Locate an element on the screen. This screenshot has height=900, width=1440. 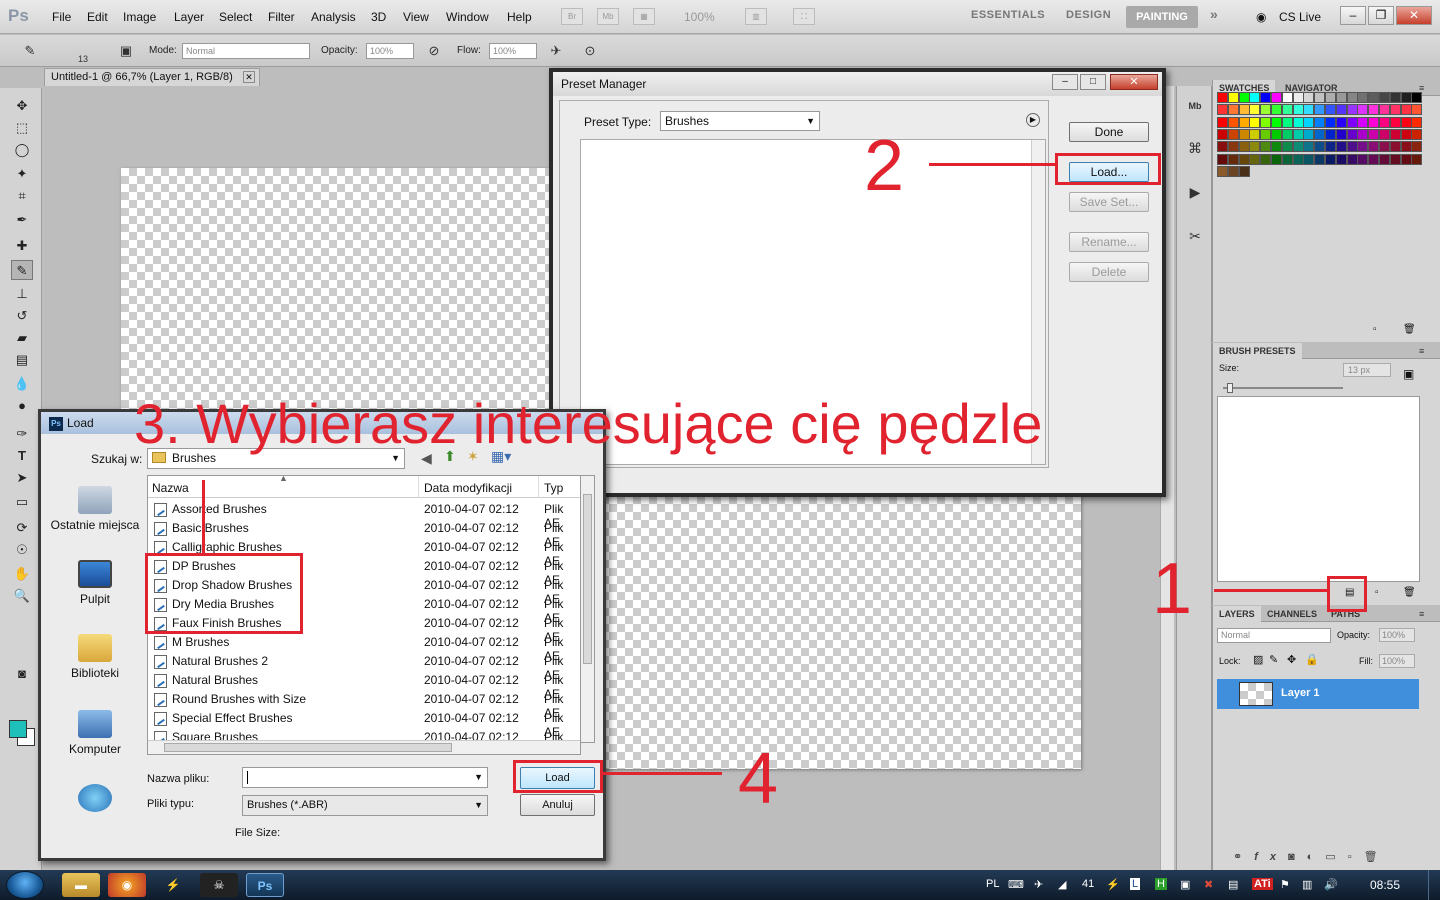
lasso-tool-icon: ◯ is located at coordinates (22, 150).